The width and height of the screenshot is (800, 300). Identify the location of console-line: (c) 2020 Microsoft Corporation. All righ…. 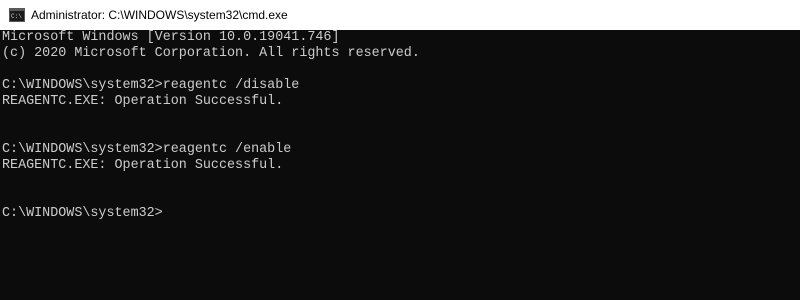
(211, 53).